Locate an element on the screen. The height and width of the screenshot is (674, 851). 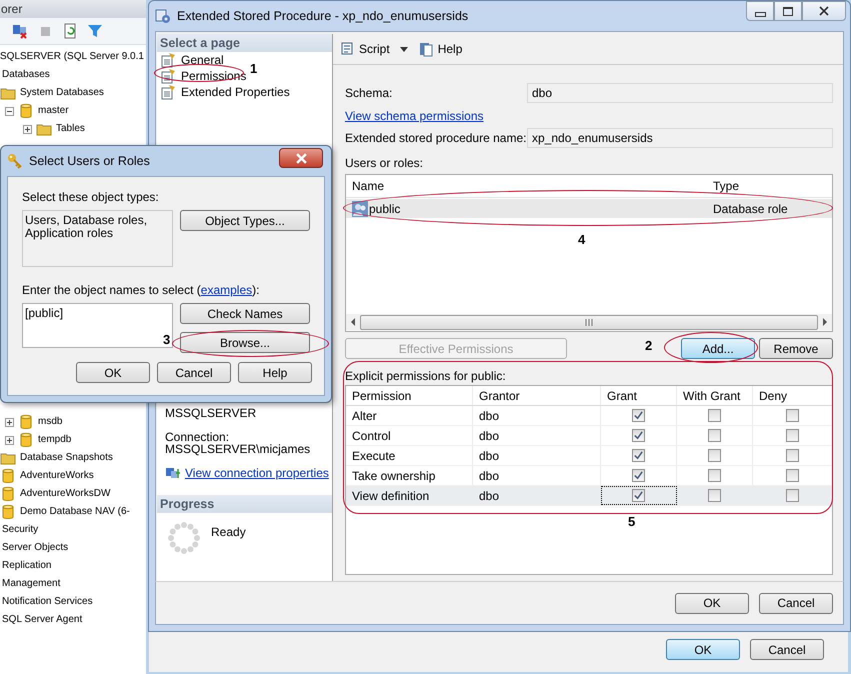
minimize-button is located at coordinates (760, 11).